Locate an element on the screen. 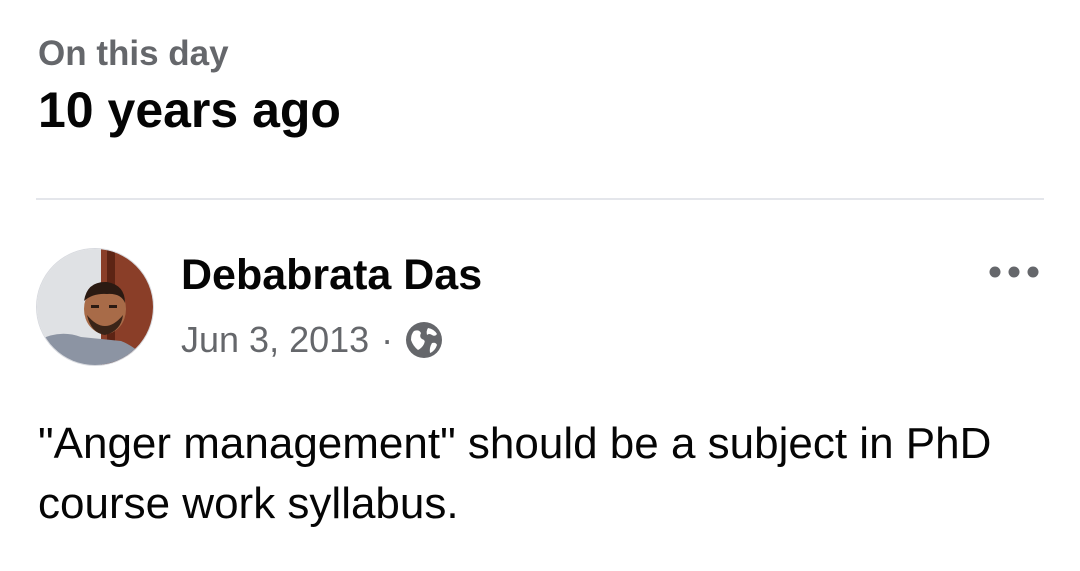 This screenshot has width=1080, height=571. memory-headline: 10 years ago is located at coordinates (189, 110).